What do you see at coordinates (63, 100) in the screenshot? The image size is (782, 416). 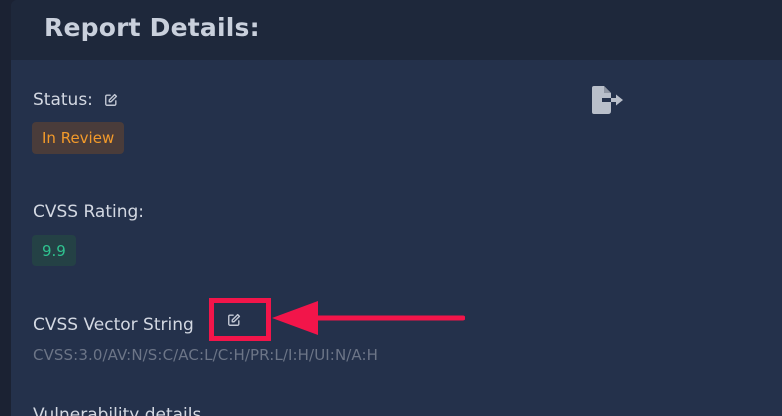 I see `status-label: Status:` at bounding box center [63, 100].